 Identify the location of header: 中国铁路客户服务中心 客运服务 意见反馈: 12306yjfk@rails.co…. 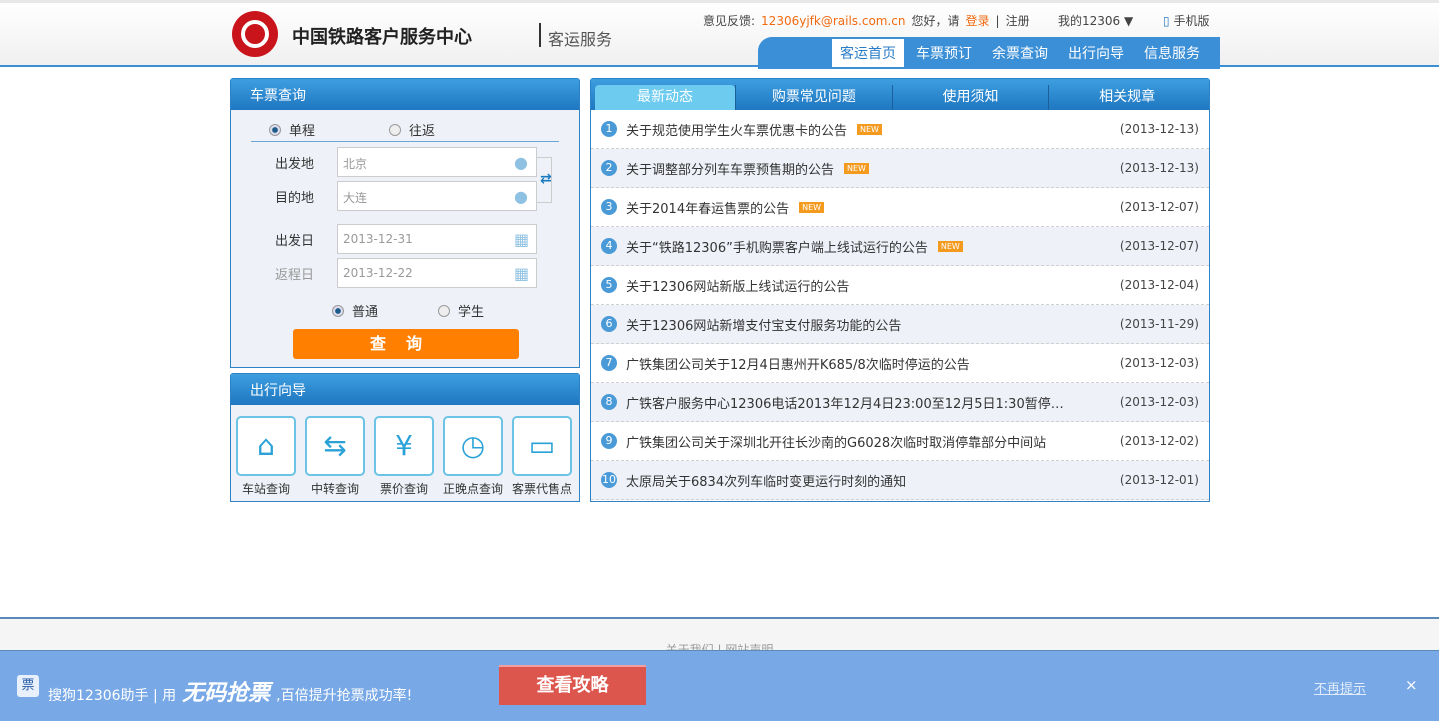
(719, 34).